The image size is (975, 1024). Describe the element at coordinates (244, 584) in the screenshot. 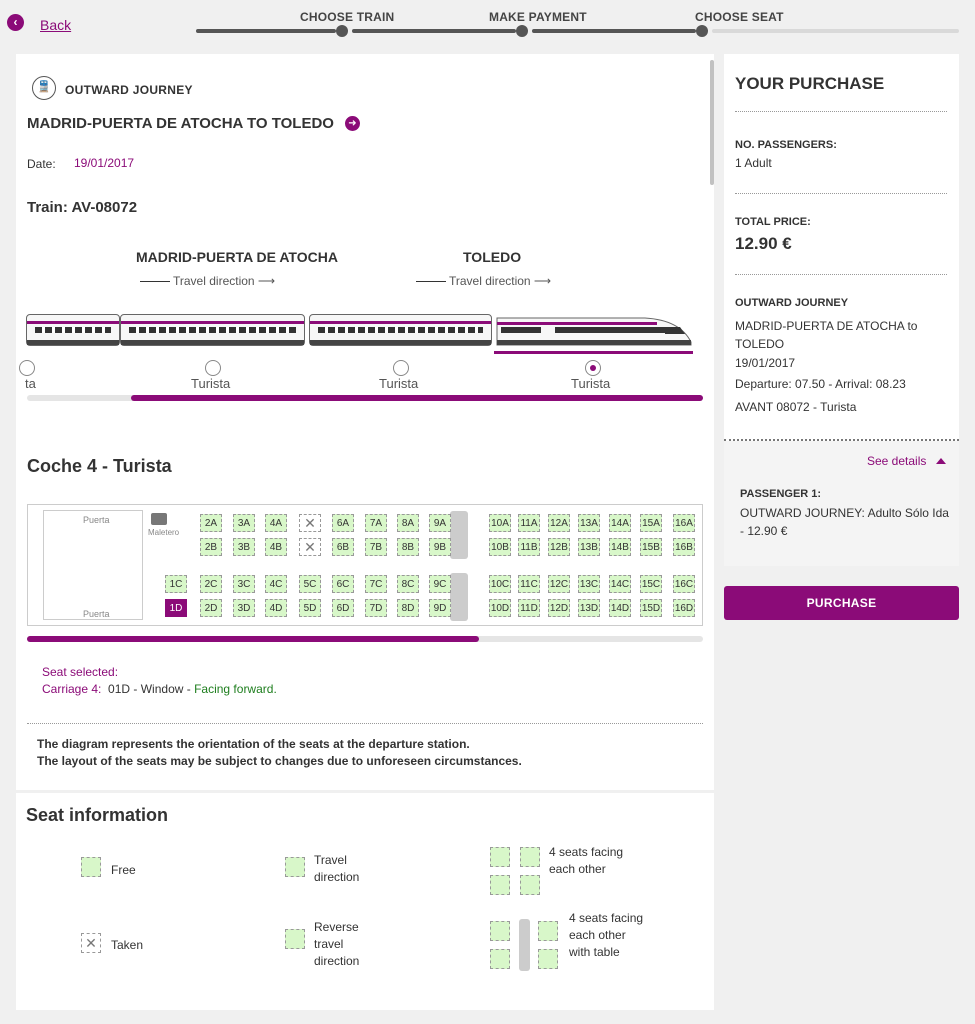

I see `seat-3c: 3C` at that location.